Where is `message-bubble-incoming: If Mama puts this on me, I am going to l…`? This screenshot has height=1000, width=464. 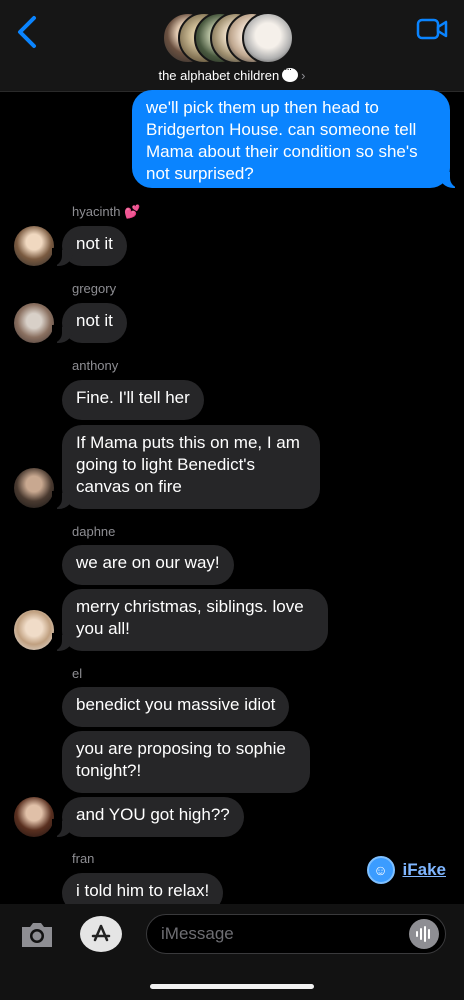 message-bubble-incoming: If Mama puts this on me, I am going to l… is located at coordinates (186, 467).